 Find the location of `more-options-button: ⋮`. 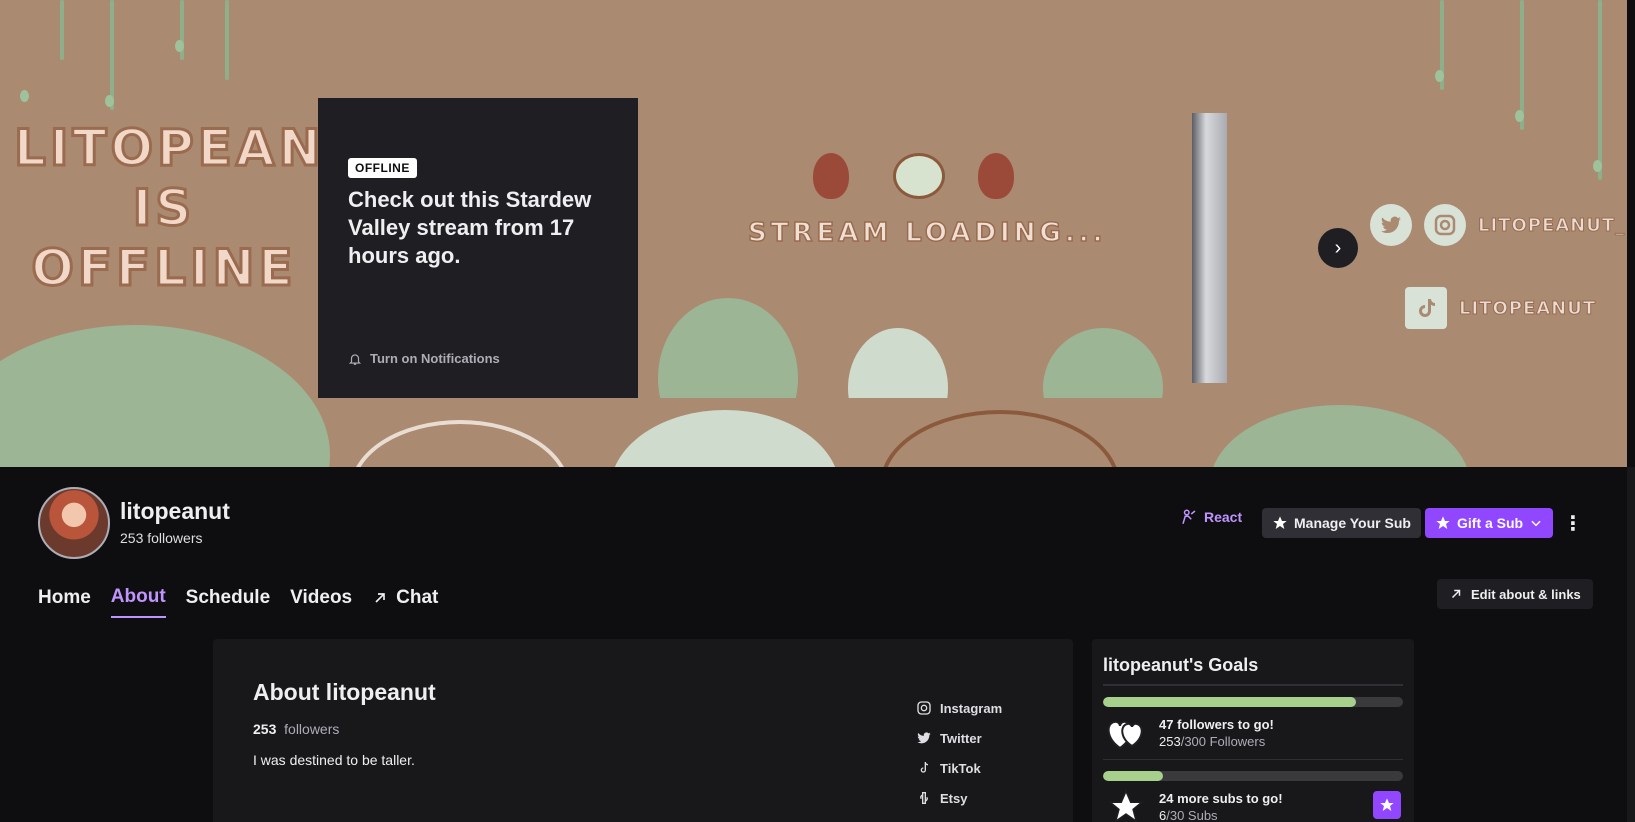

more-options-button: ⋮ is located at coordinates (1573, 523).